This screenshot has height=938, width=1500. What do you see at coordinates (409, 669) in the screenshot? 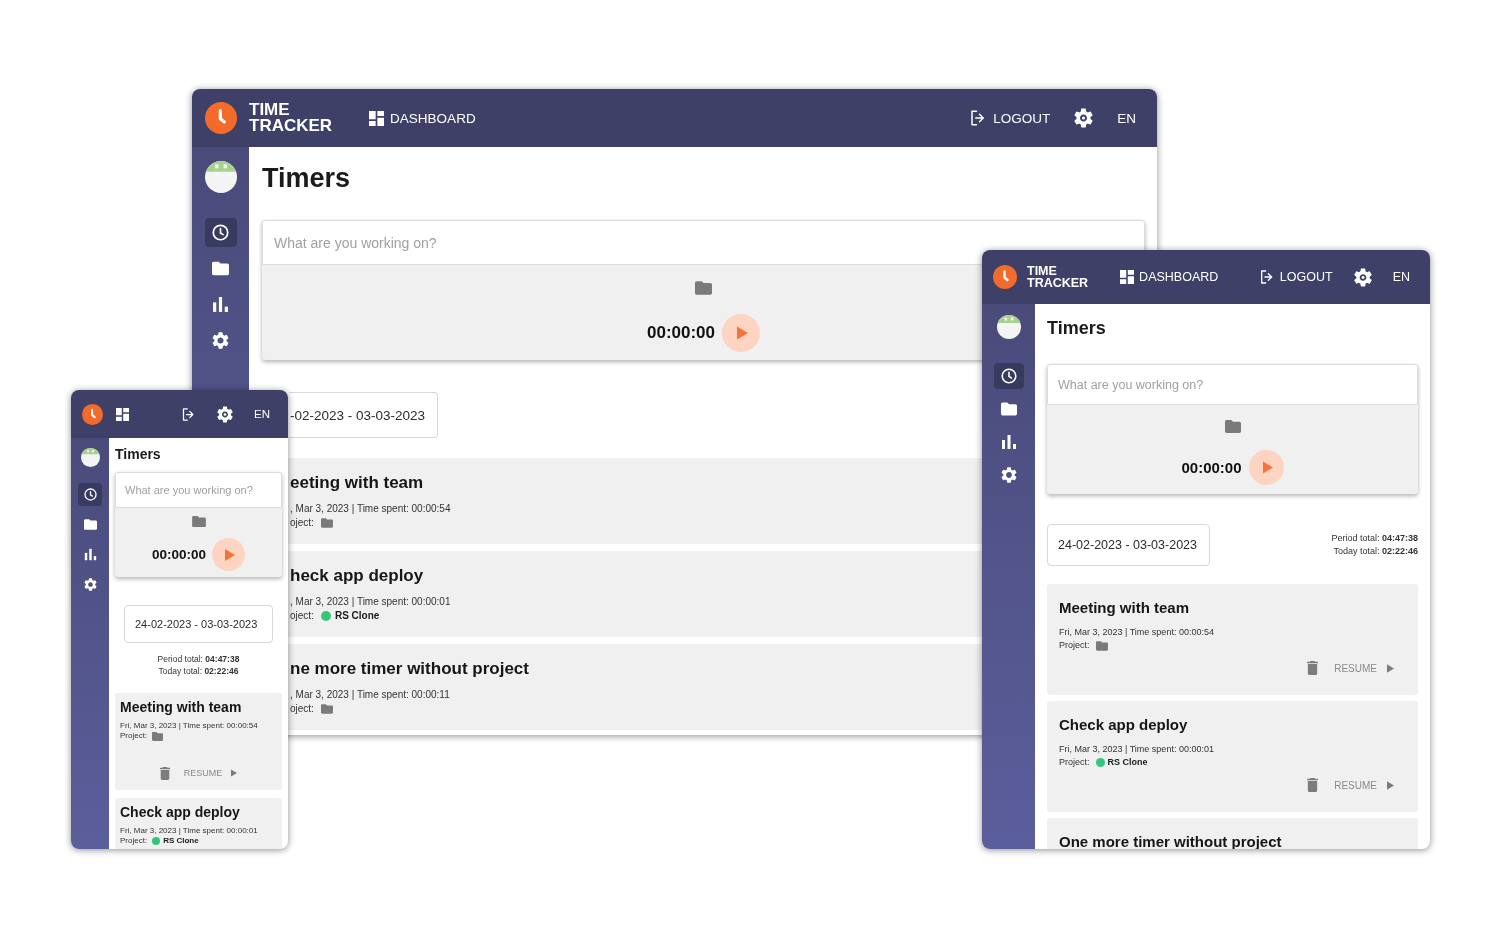
I see `entry-title: ne more timer without project` at bounding box center [409, 669].